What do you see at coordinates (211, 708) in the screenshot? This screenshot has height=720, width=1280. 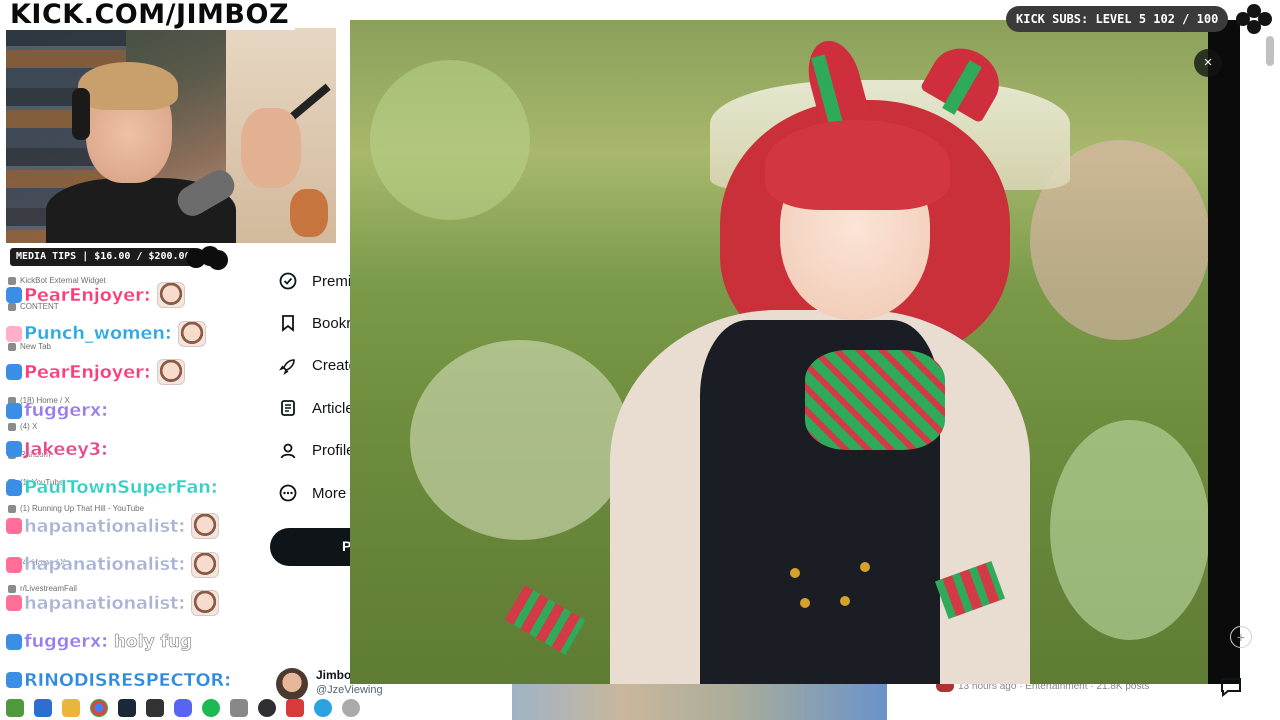 I see `spotify-icon` at bounding box center [211, 708].